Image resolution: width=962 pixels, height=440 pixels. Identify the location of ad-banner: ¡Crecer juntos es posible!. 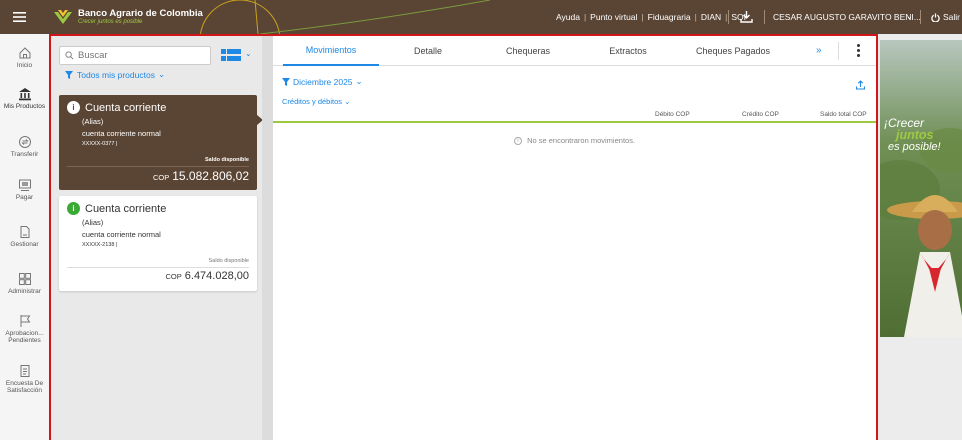
(921, 188).